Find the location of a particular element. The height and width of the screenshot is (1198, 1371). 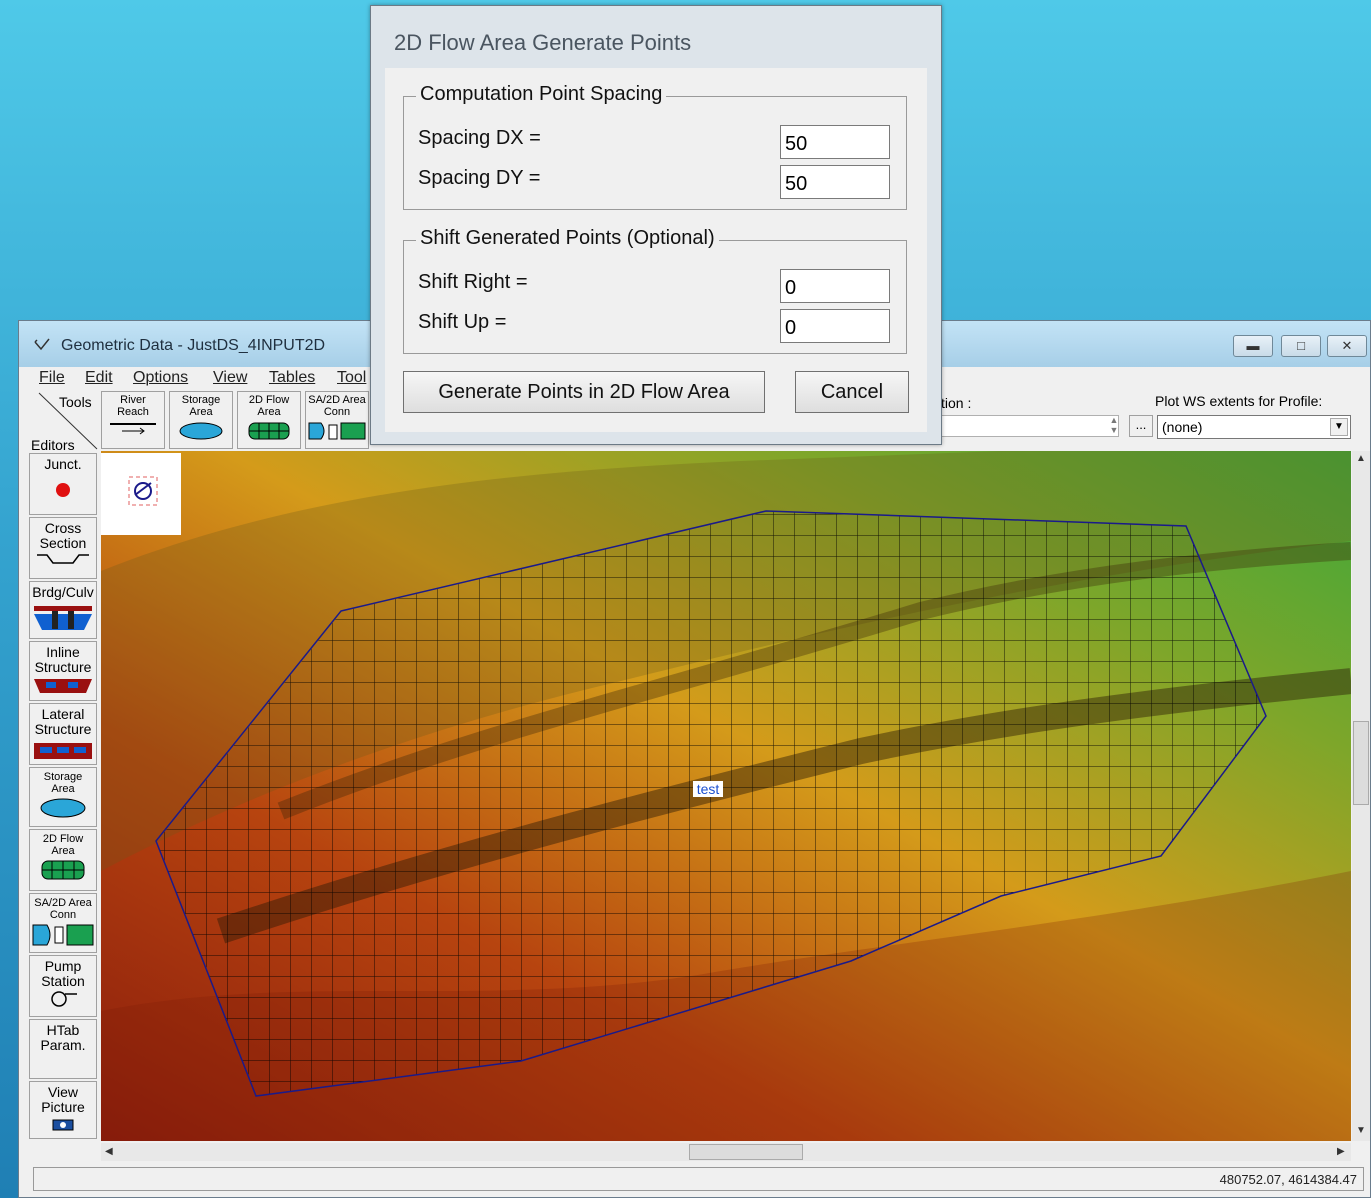

plot-ws-label: Plot WS extents for Profile: is located at coordinates (1239, 401).